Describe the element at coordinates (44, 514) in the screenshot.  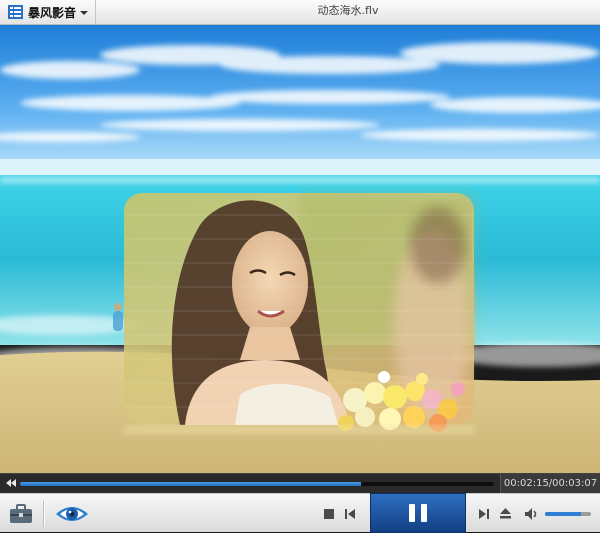
I see `control-divider` at that location.